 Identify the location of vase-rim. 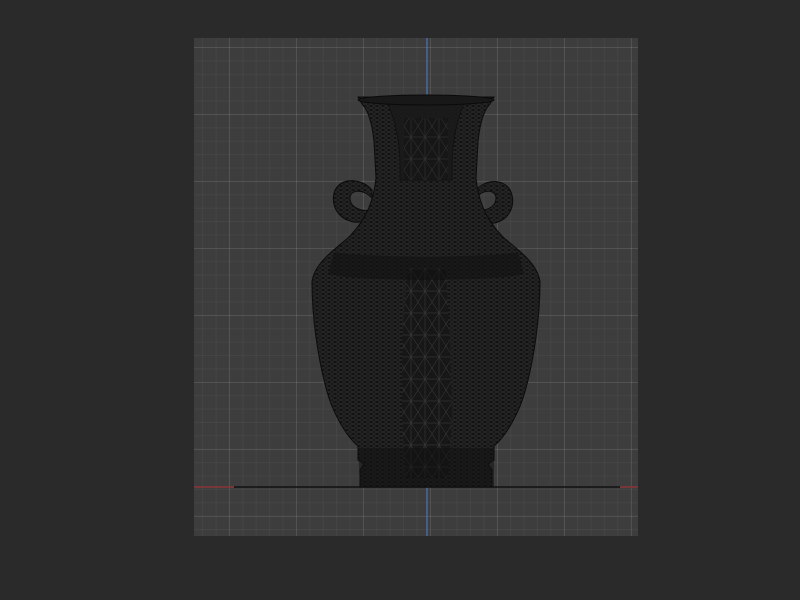
(426, 100).